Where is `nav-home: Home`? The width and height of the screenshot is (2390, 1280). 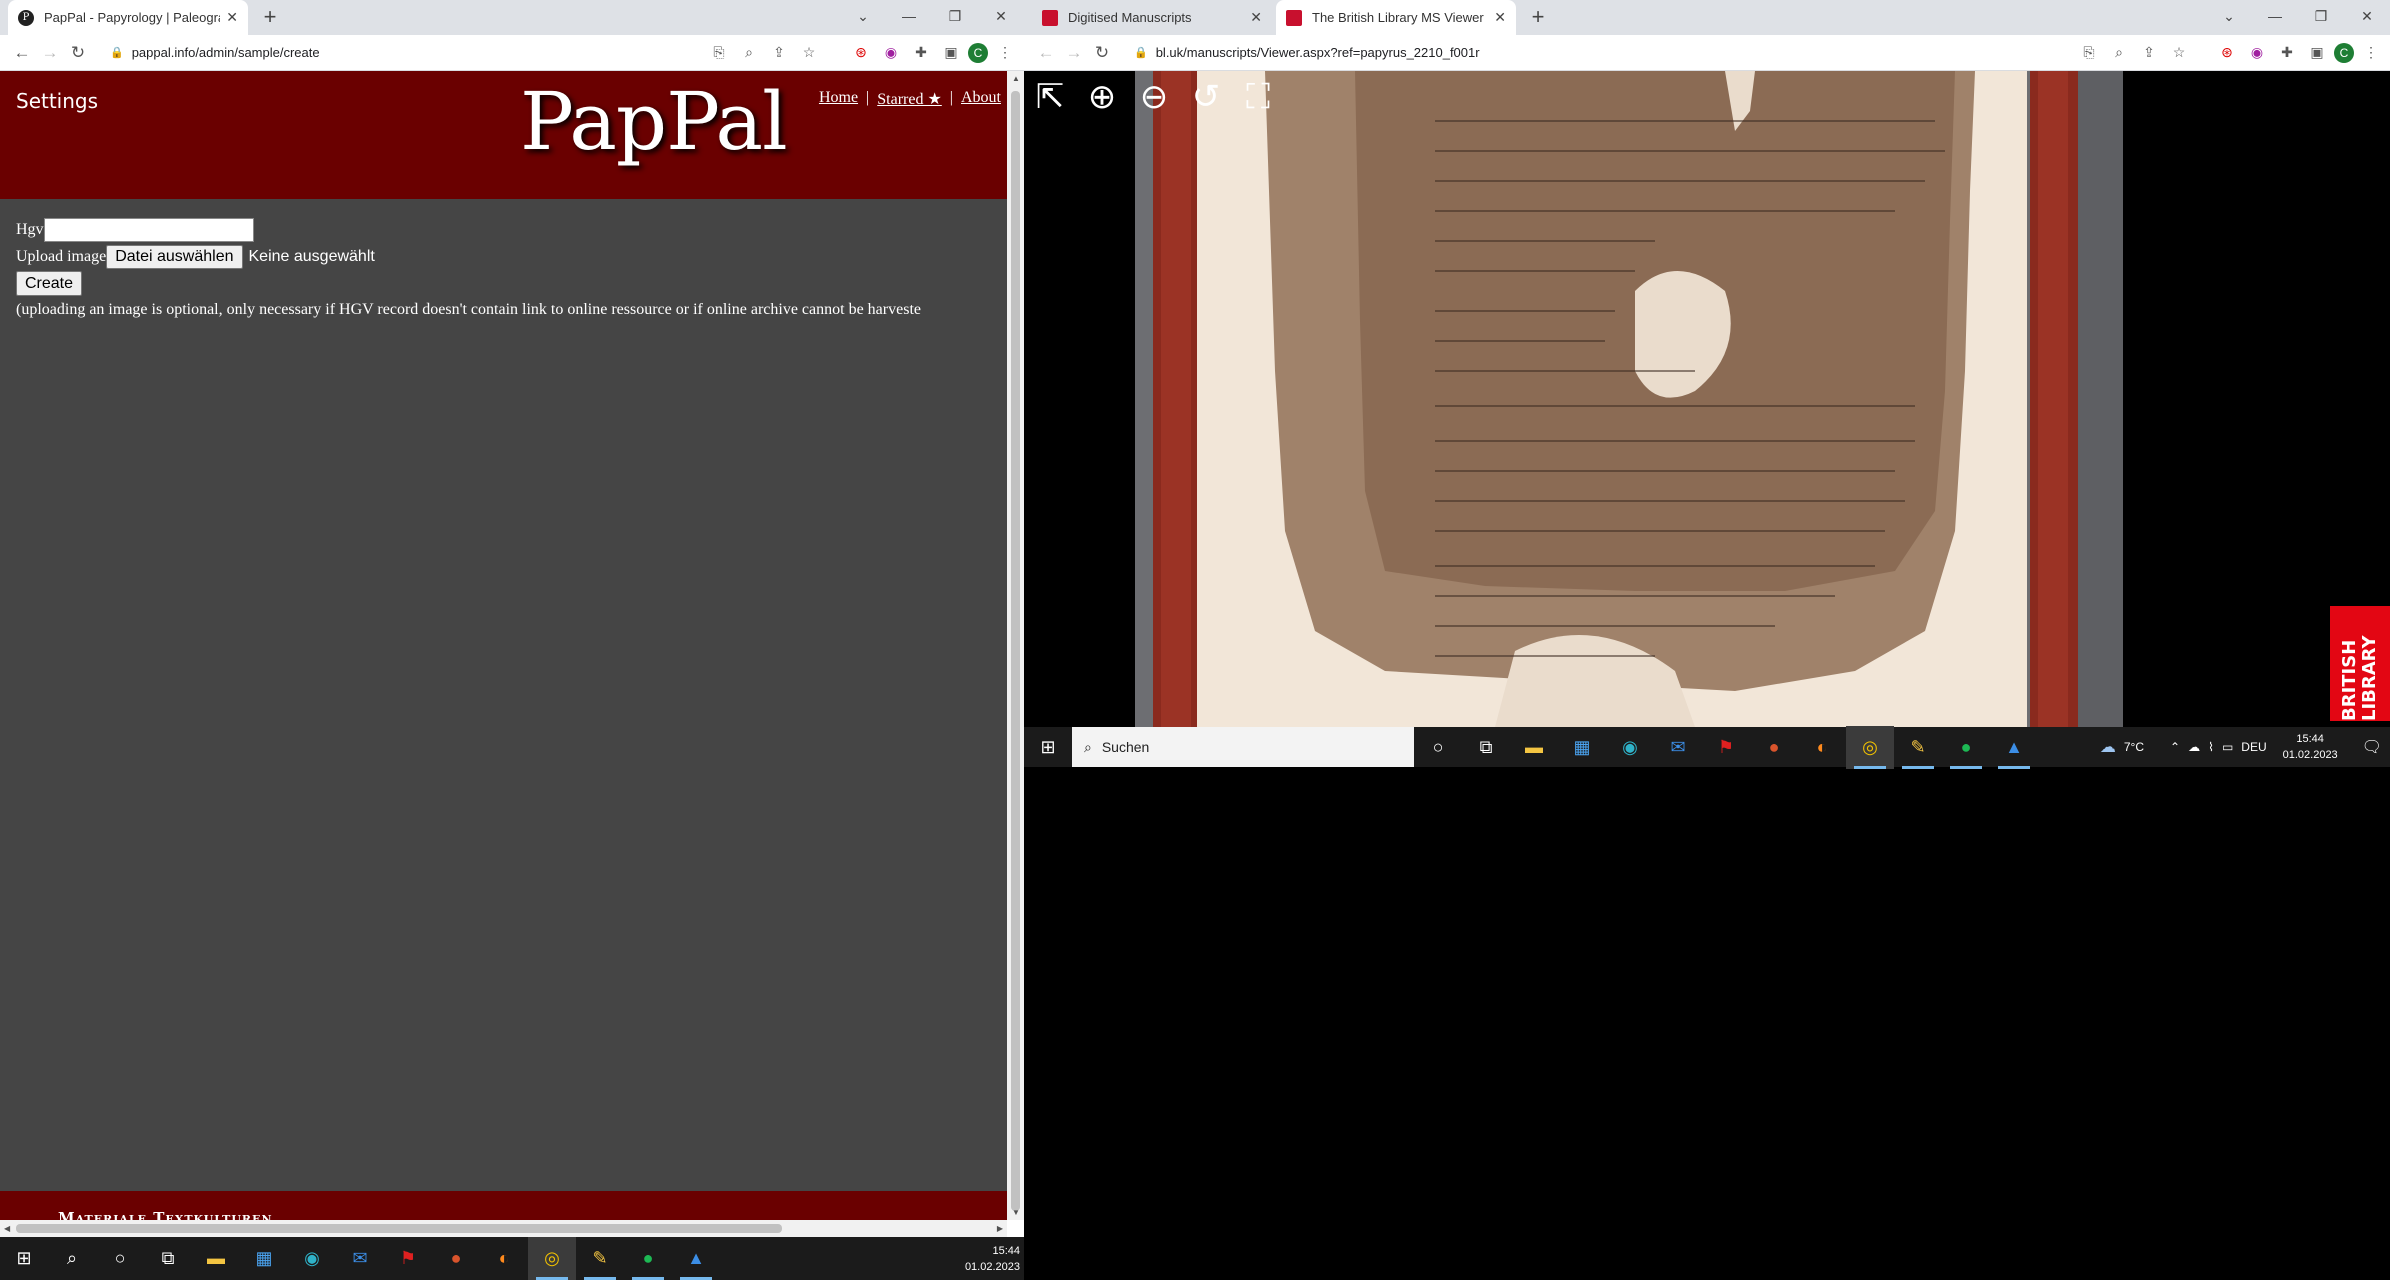 nav-home: Home is located at coordinates (838, 99).